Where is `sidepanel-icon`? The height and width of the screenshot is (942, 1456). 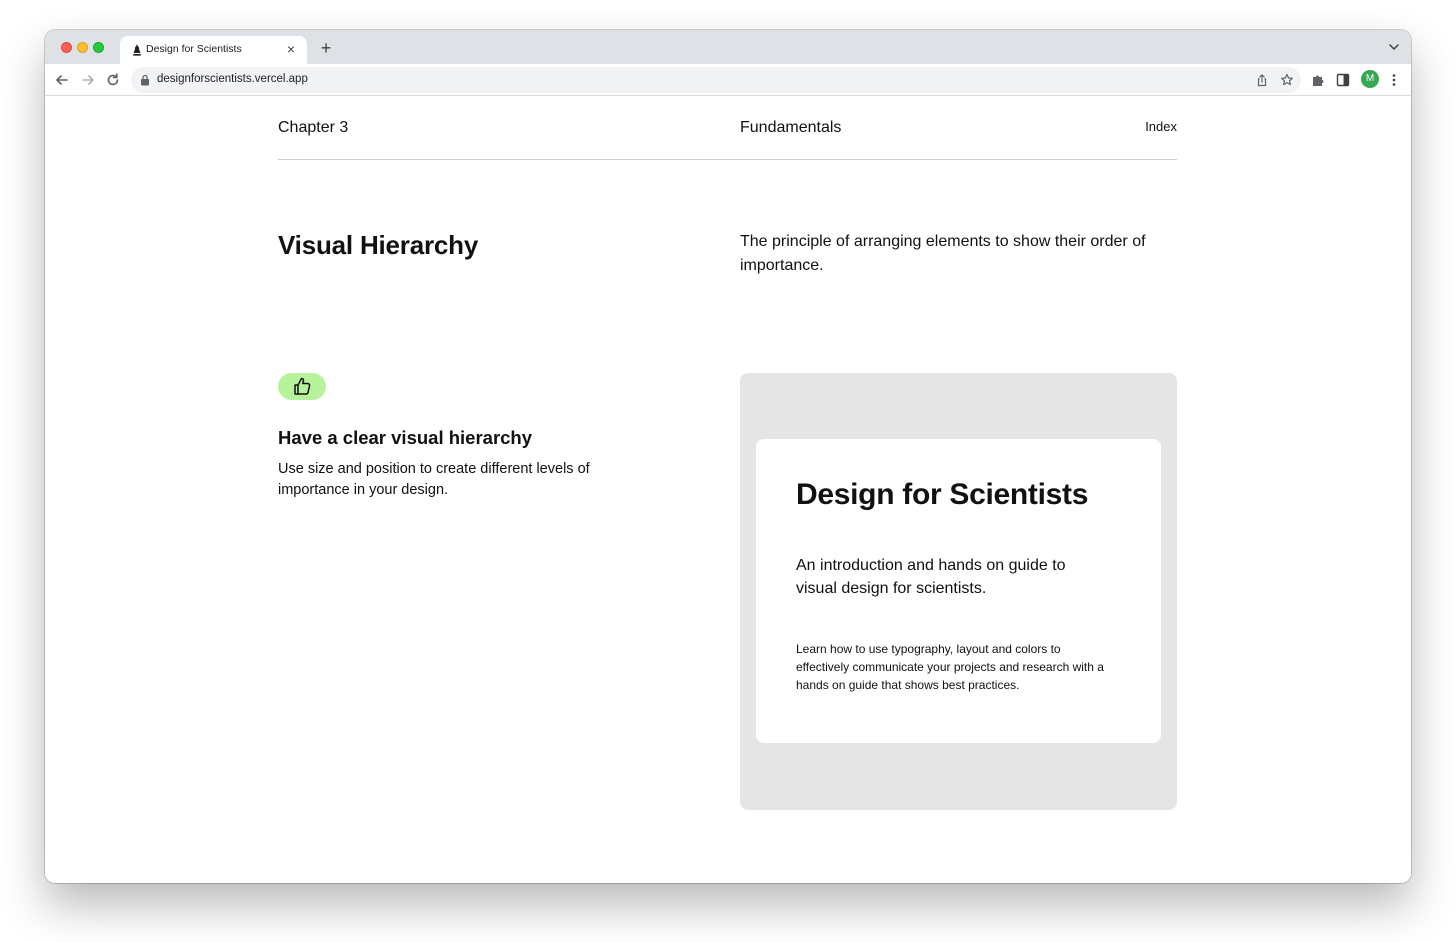 sidepanel-icon is located at coordinates (1343, 80).